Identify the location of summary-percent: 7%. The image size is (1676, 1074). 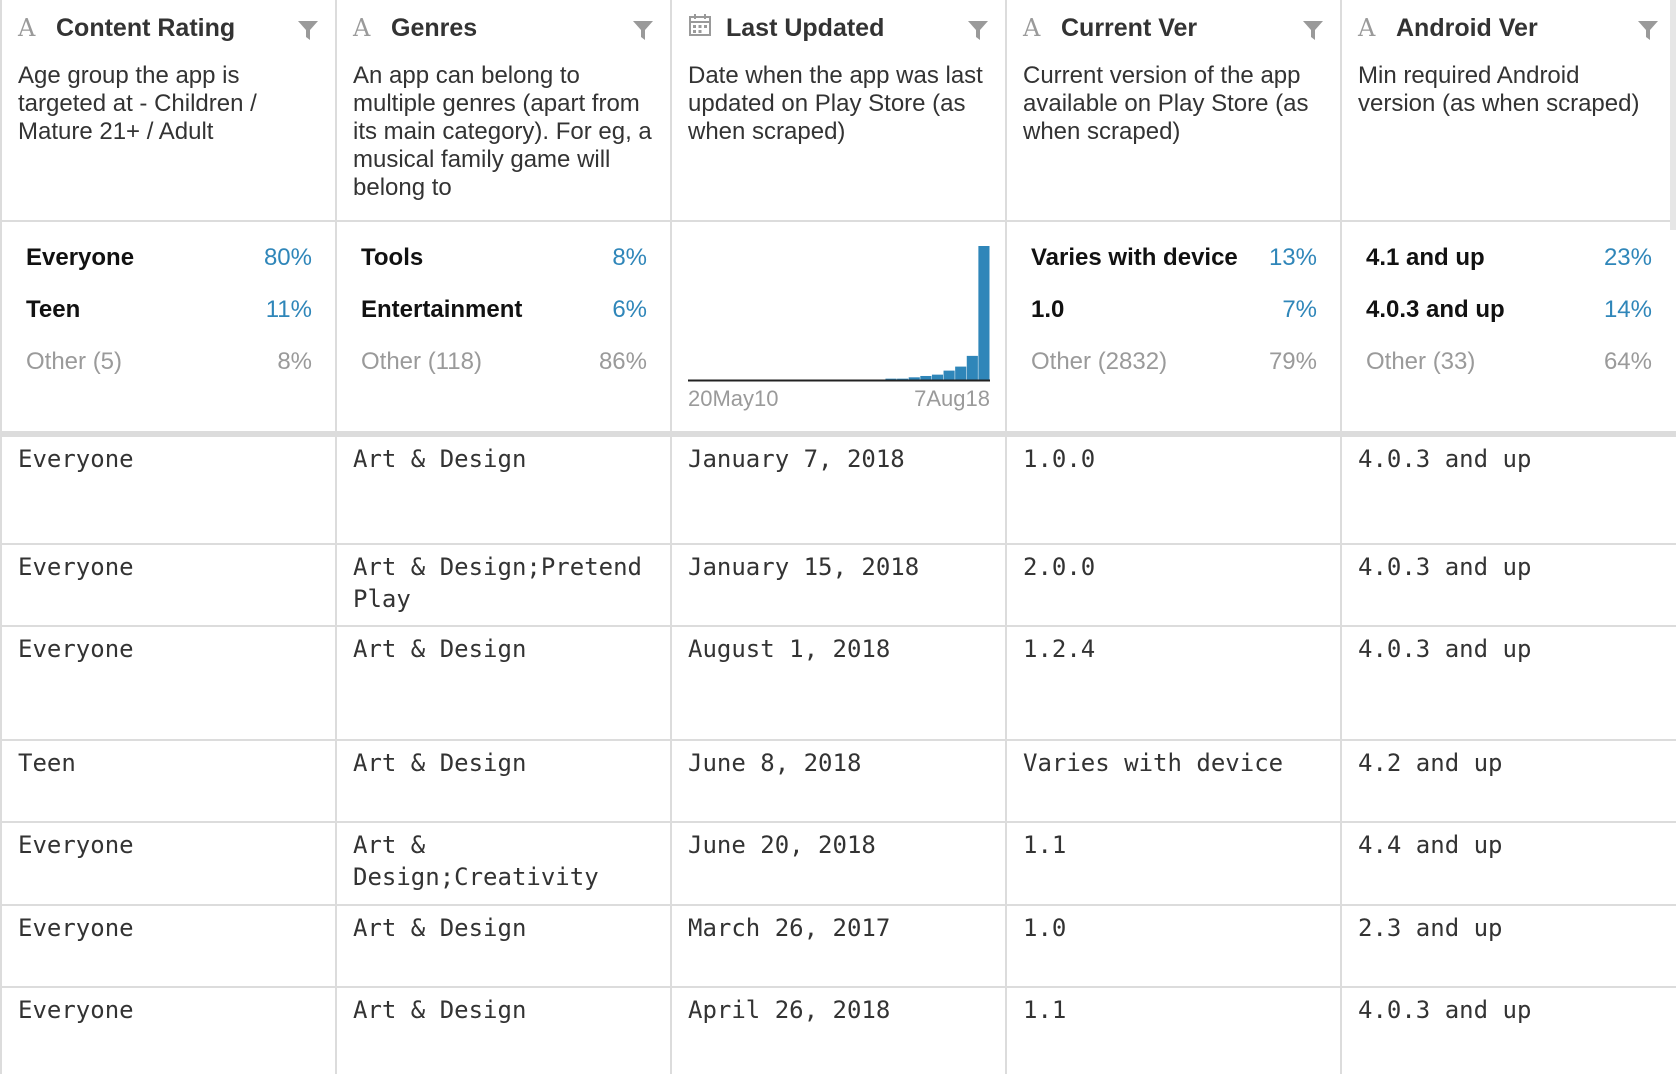
(1299, 309).